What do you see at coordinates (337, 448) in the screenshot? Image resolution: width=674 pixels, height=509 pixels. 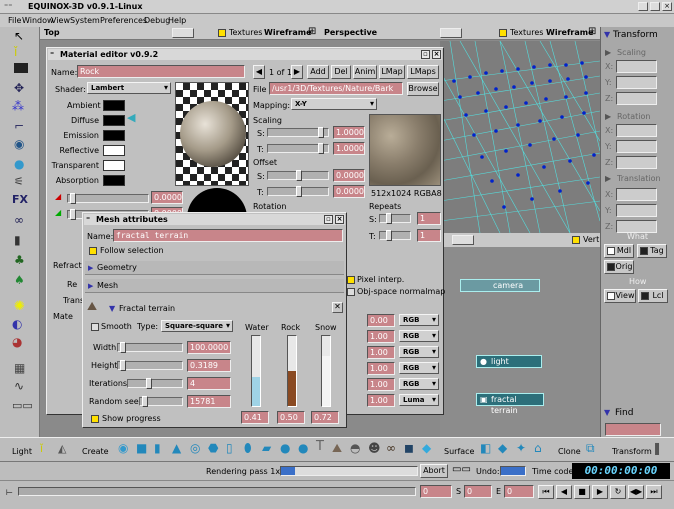 I see `create-terrain-icon: ⛰` at bounding box center [337, 448].